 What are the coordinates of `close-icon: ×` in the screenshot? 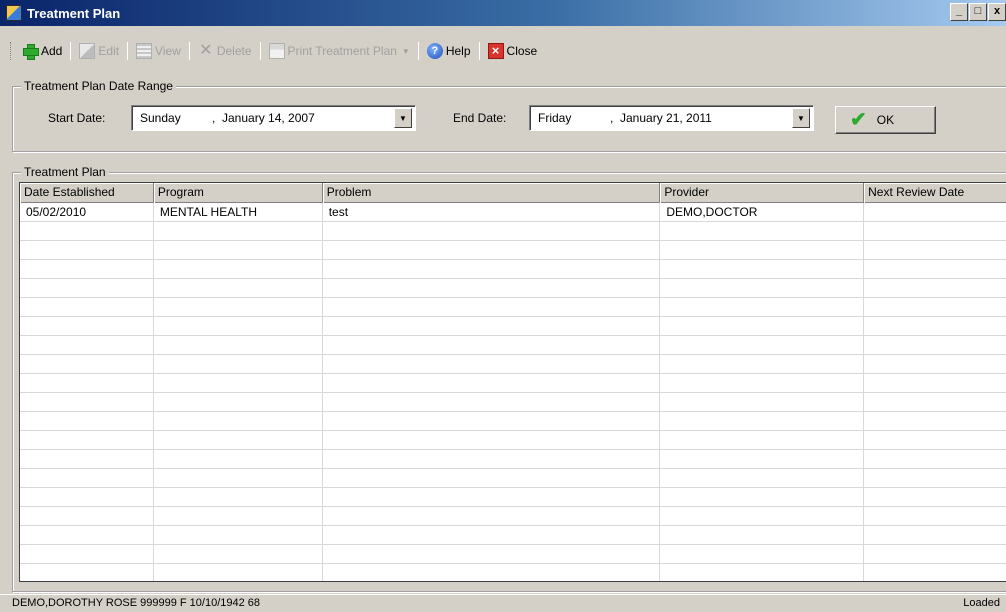 It's located at (495, 51).